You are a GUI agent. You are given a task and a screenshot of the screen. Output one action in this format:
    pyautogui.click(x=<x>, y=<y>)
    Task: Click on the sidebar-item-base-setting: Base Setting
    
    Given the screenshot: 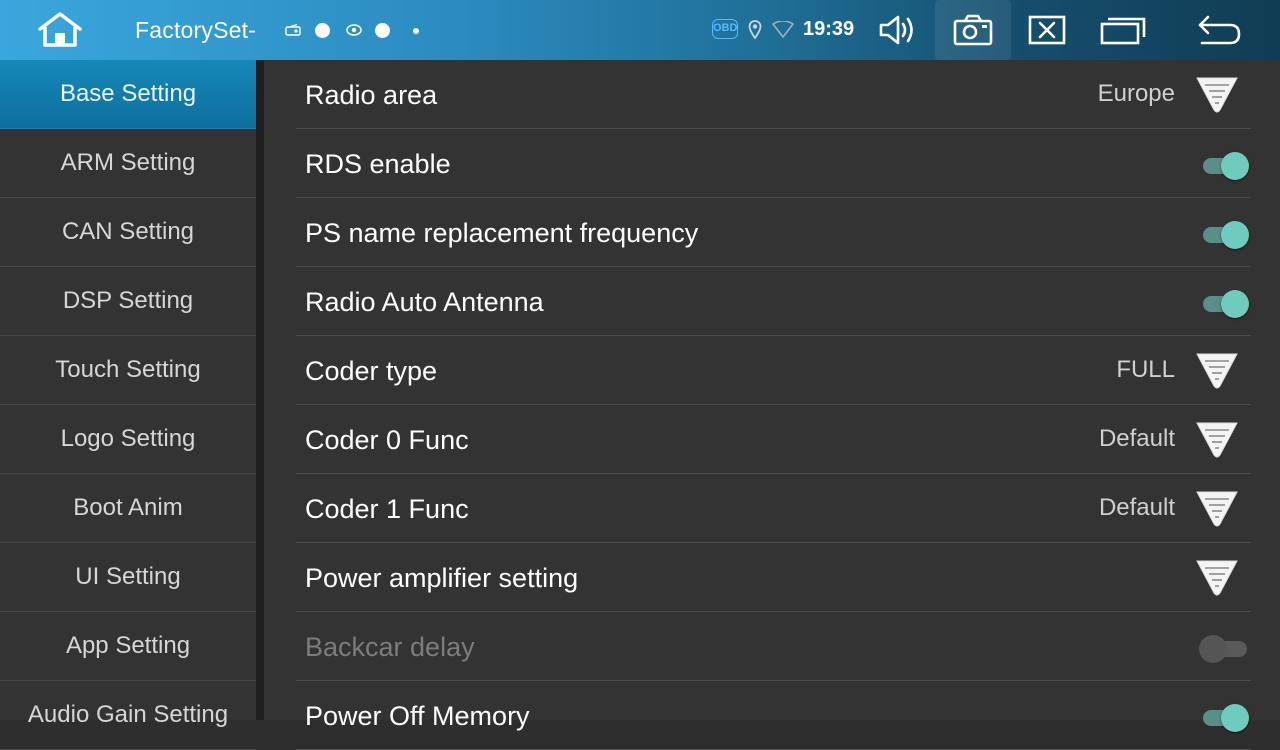 What is the action you would take?
    pyautogui.click(x=128, y=94)
    